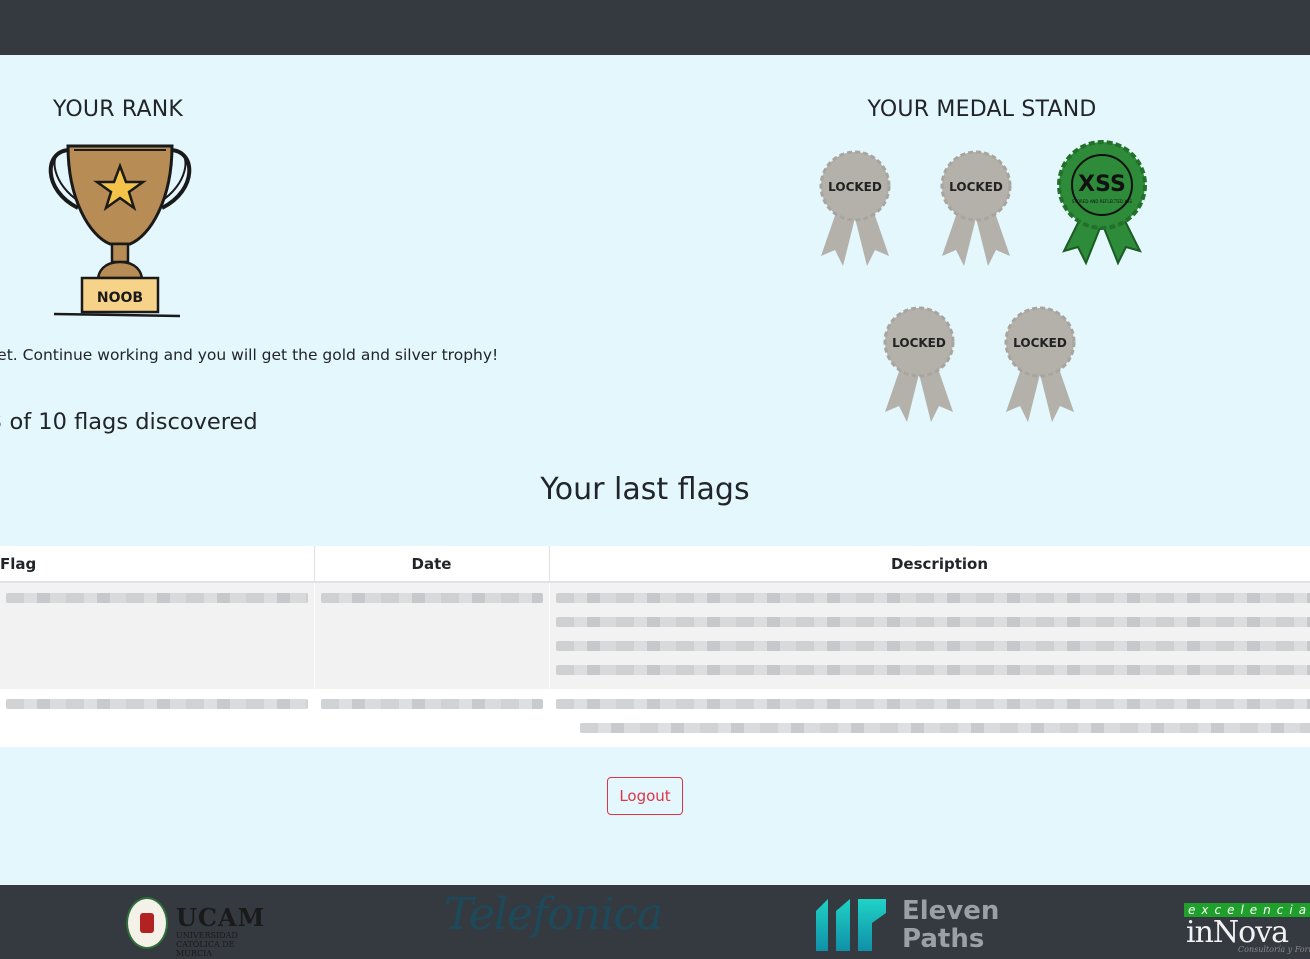 This screenshot has height=959, width=1310. Describe the element at coordinates (645, 796) in the screenshot. I see `logout-button: Logout` at that location.